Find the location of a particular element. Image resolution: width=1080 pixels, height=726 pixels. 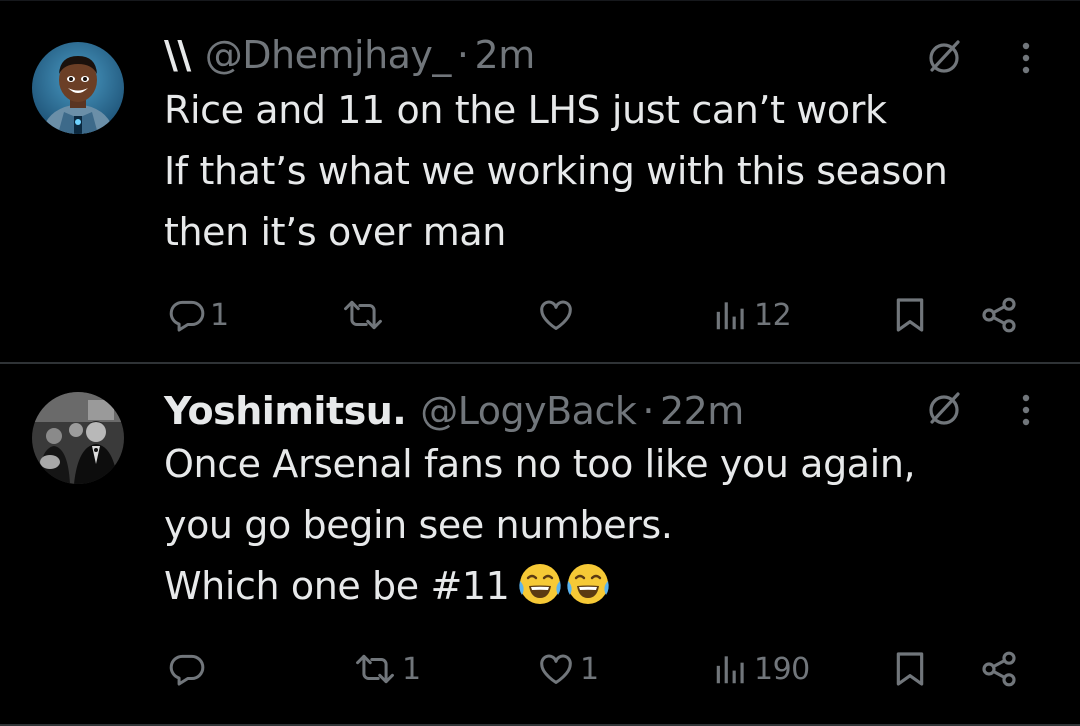

timestamp: 22m is located at coordinates (702, 411).